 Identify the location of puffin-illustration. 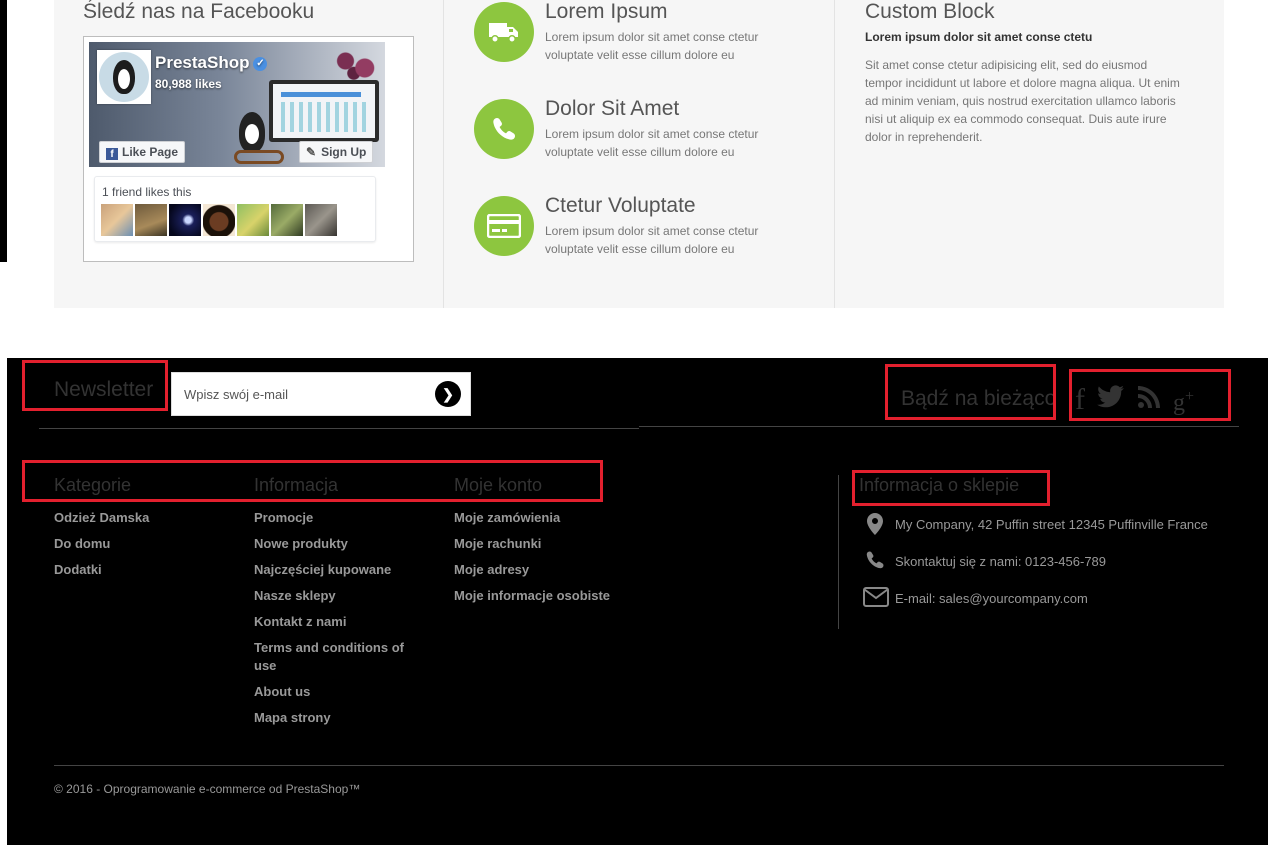
(252, 132).